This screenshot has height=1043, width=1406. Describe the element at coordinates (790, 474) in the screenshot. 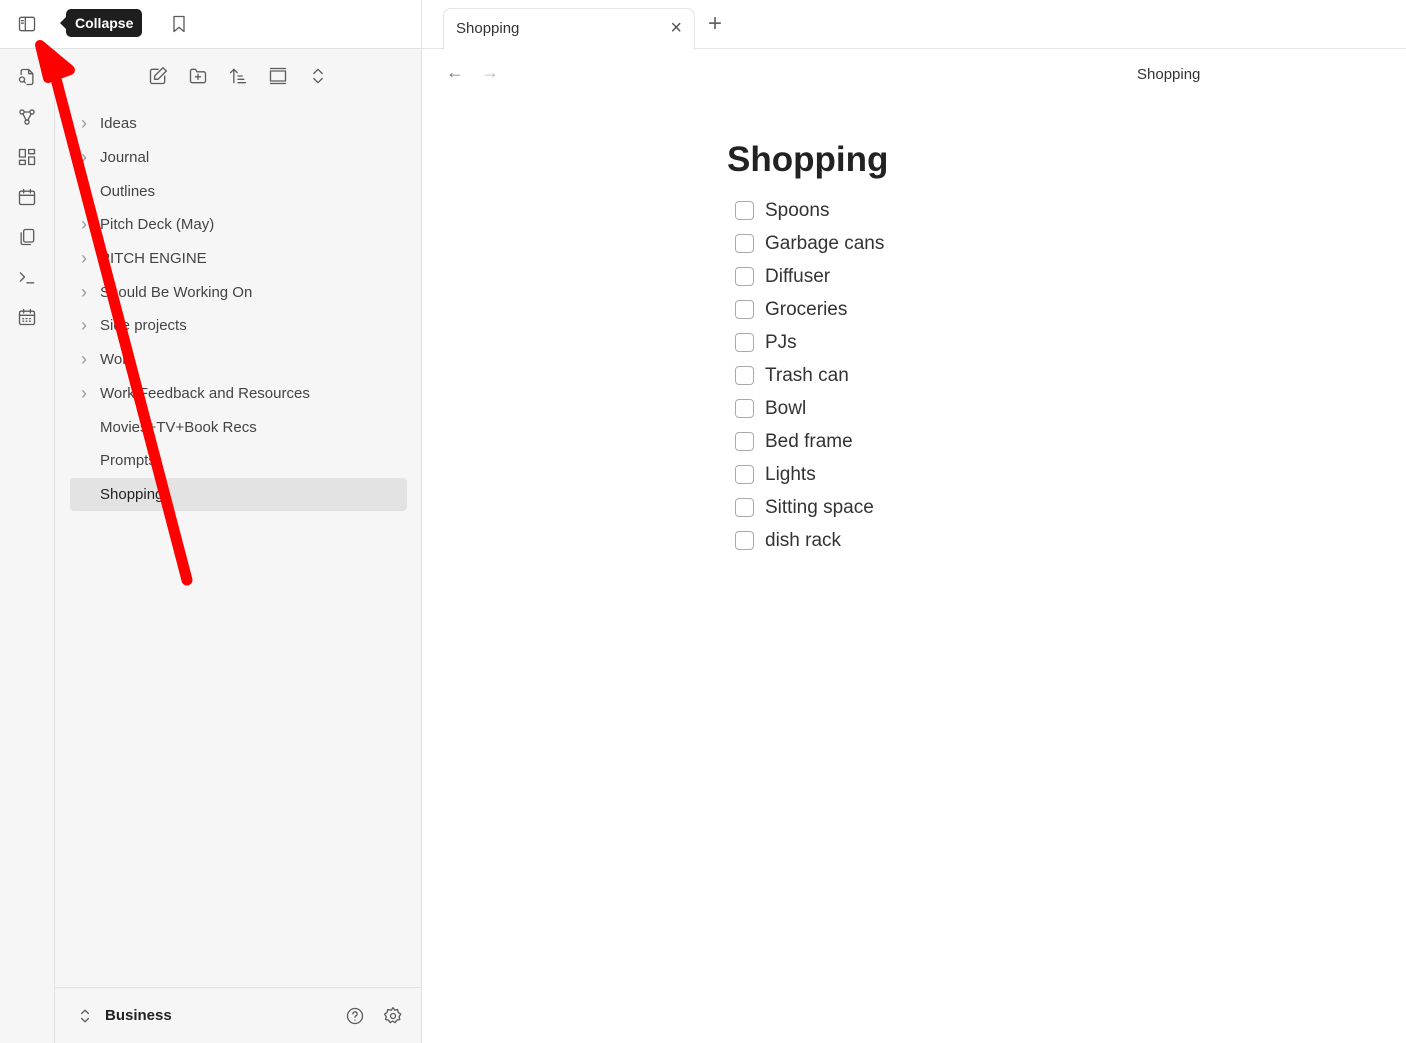

I see `task-label: Lights` at that location.